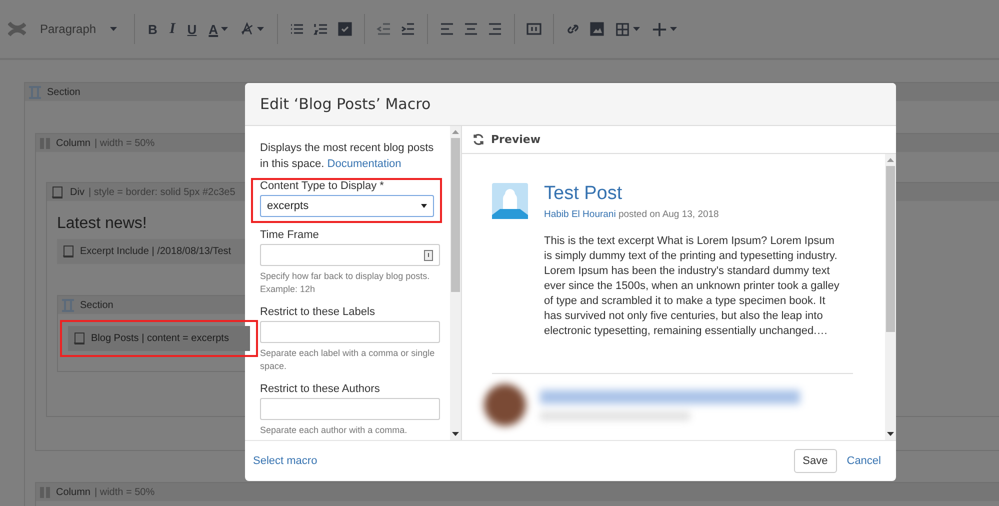  What do you see at coordinates (192, 29) in the screenshot?
I see `underline-button: U` at bounding box center [192, 29].